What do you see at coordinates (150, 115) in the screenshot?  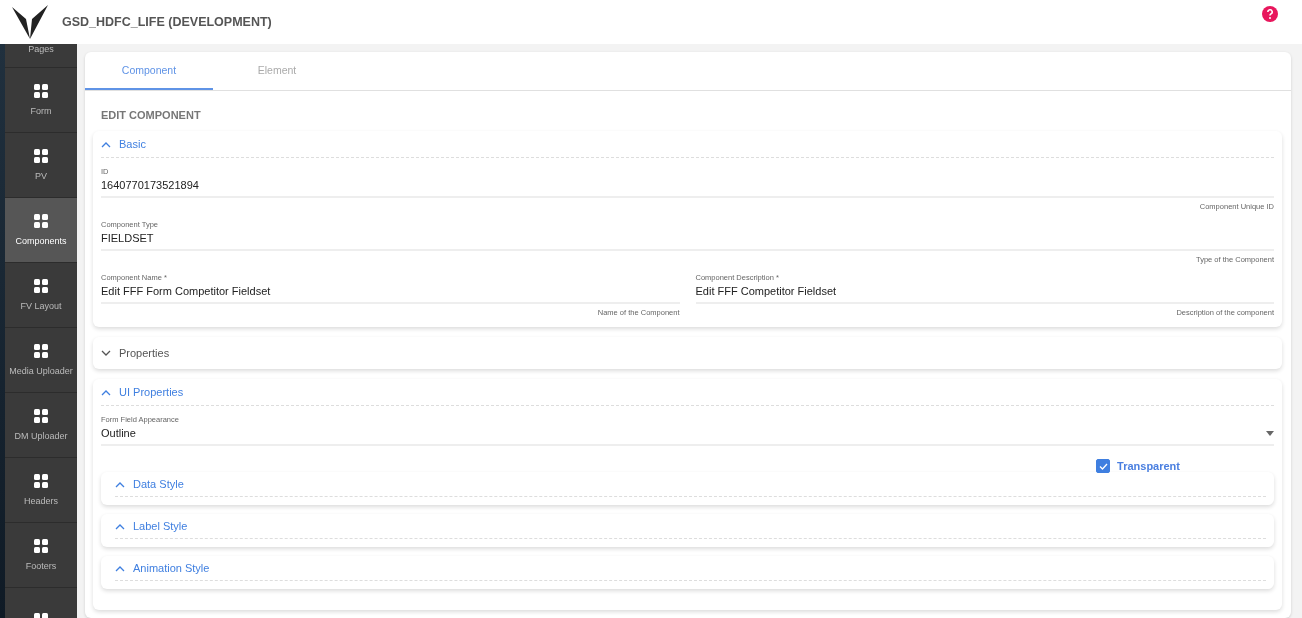 I see `section-heading: EDIT COMPONENT` at bounding box center [150, 115].